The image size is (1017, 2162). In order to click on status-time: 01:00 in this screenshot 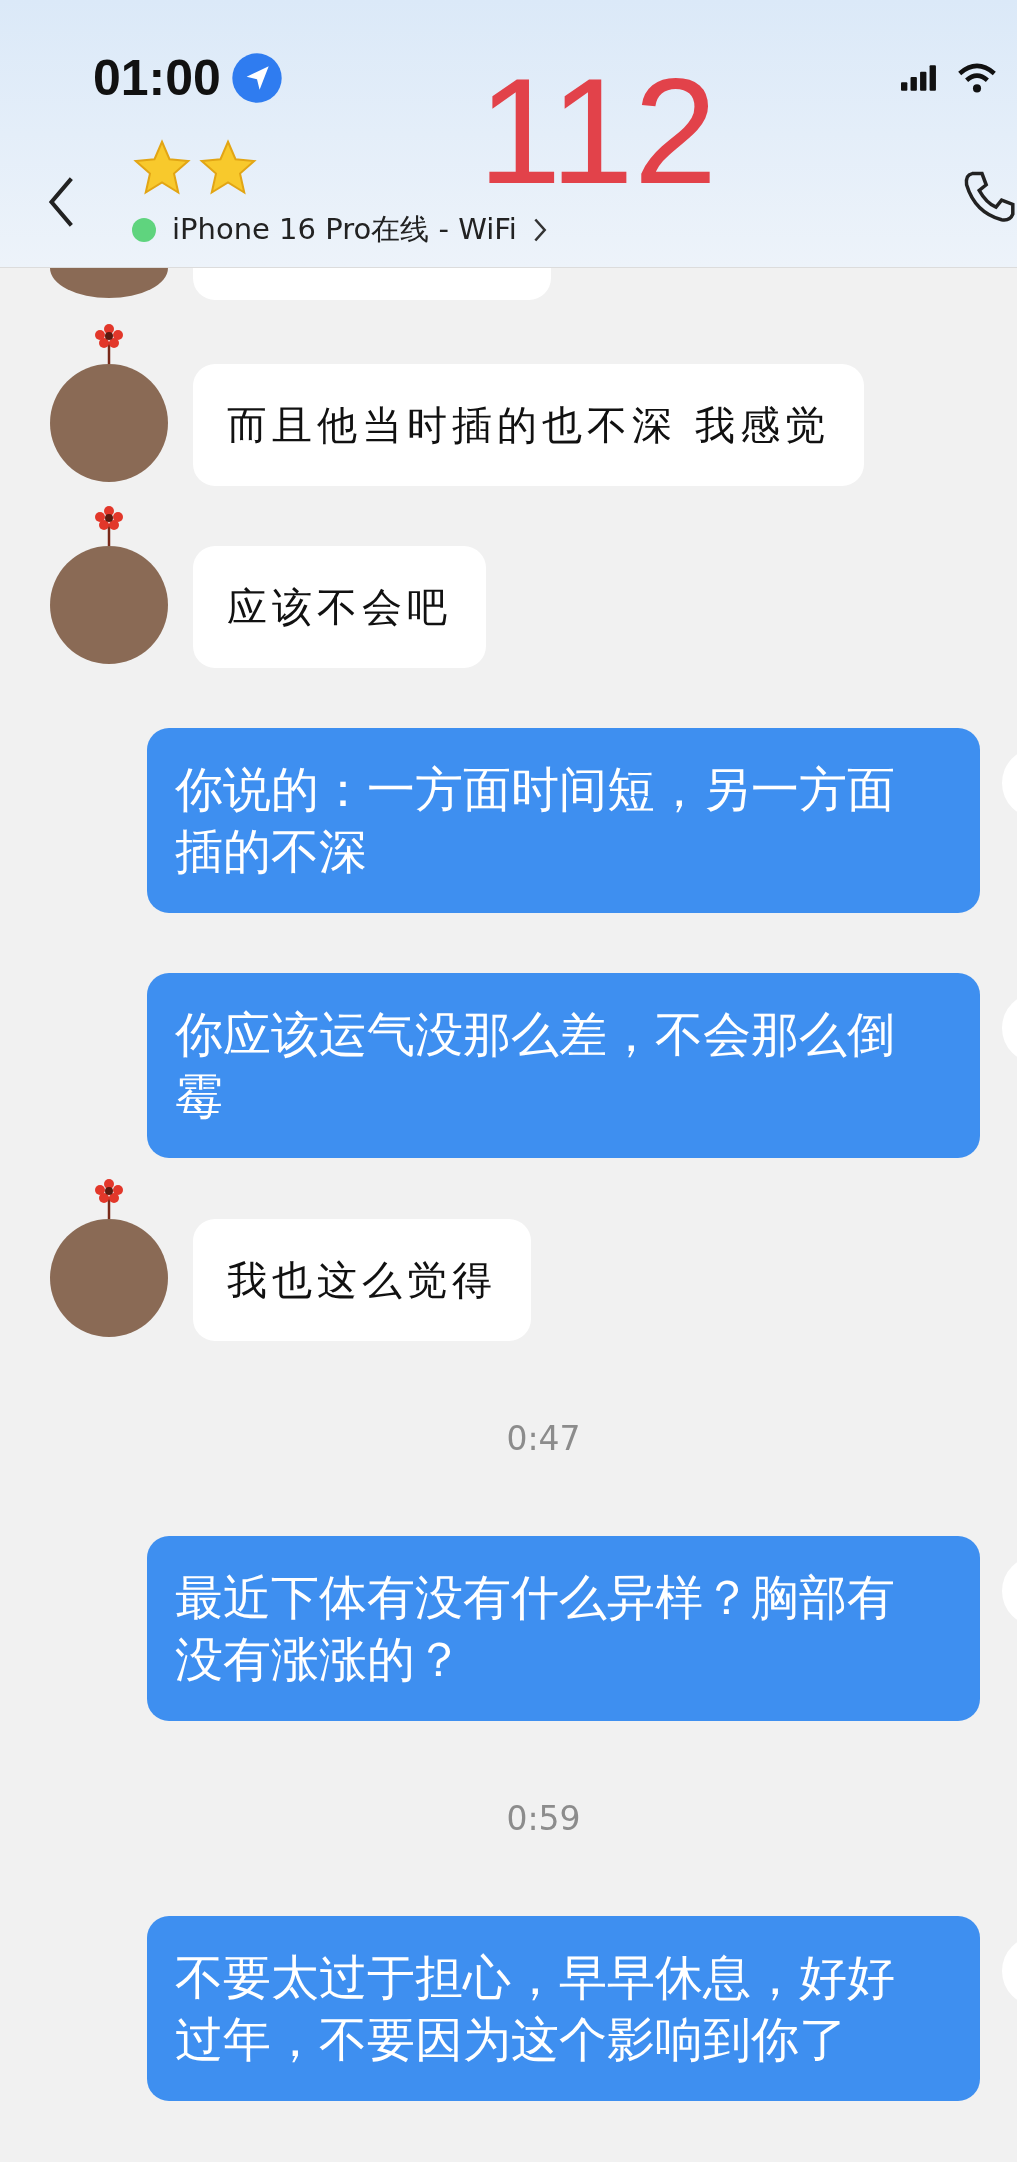, I will do `click(157, 78)`.